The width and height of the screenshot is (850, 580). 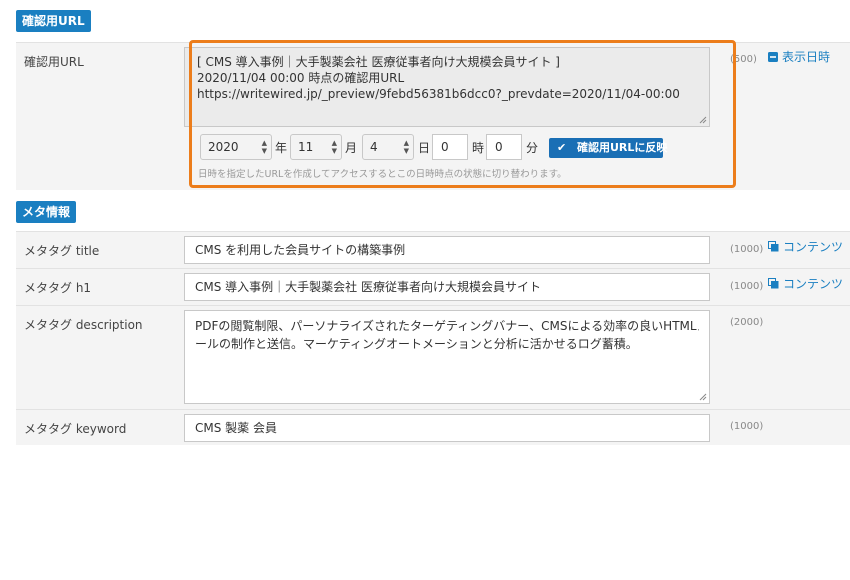 What do you see at coordinates (504, 147) in the screenshot?
I see `minute-input: 0` at bounding box center [504, 147].